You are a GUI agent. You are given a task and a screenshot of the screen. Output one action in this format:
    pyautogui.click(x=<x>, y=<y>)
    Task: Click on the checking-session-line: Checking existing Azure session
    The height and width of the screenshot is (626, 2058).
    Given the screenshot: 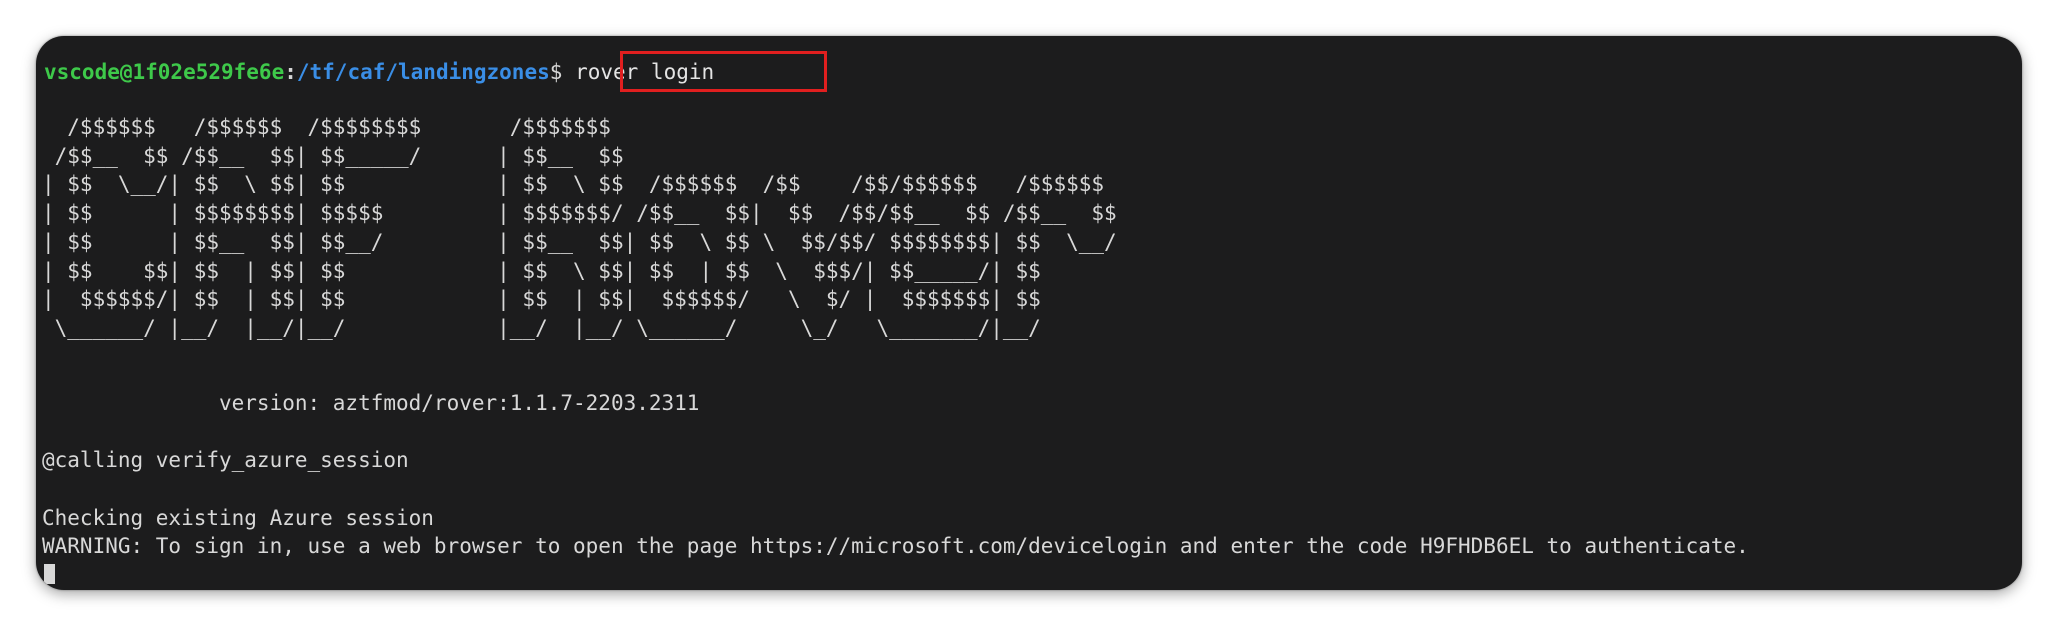 What is the action you would take?
    pyautogui.click(x=238, y=518)
    